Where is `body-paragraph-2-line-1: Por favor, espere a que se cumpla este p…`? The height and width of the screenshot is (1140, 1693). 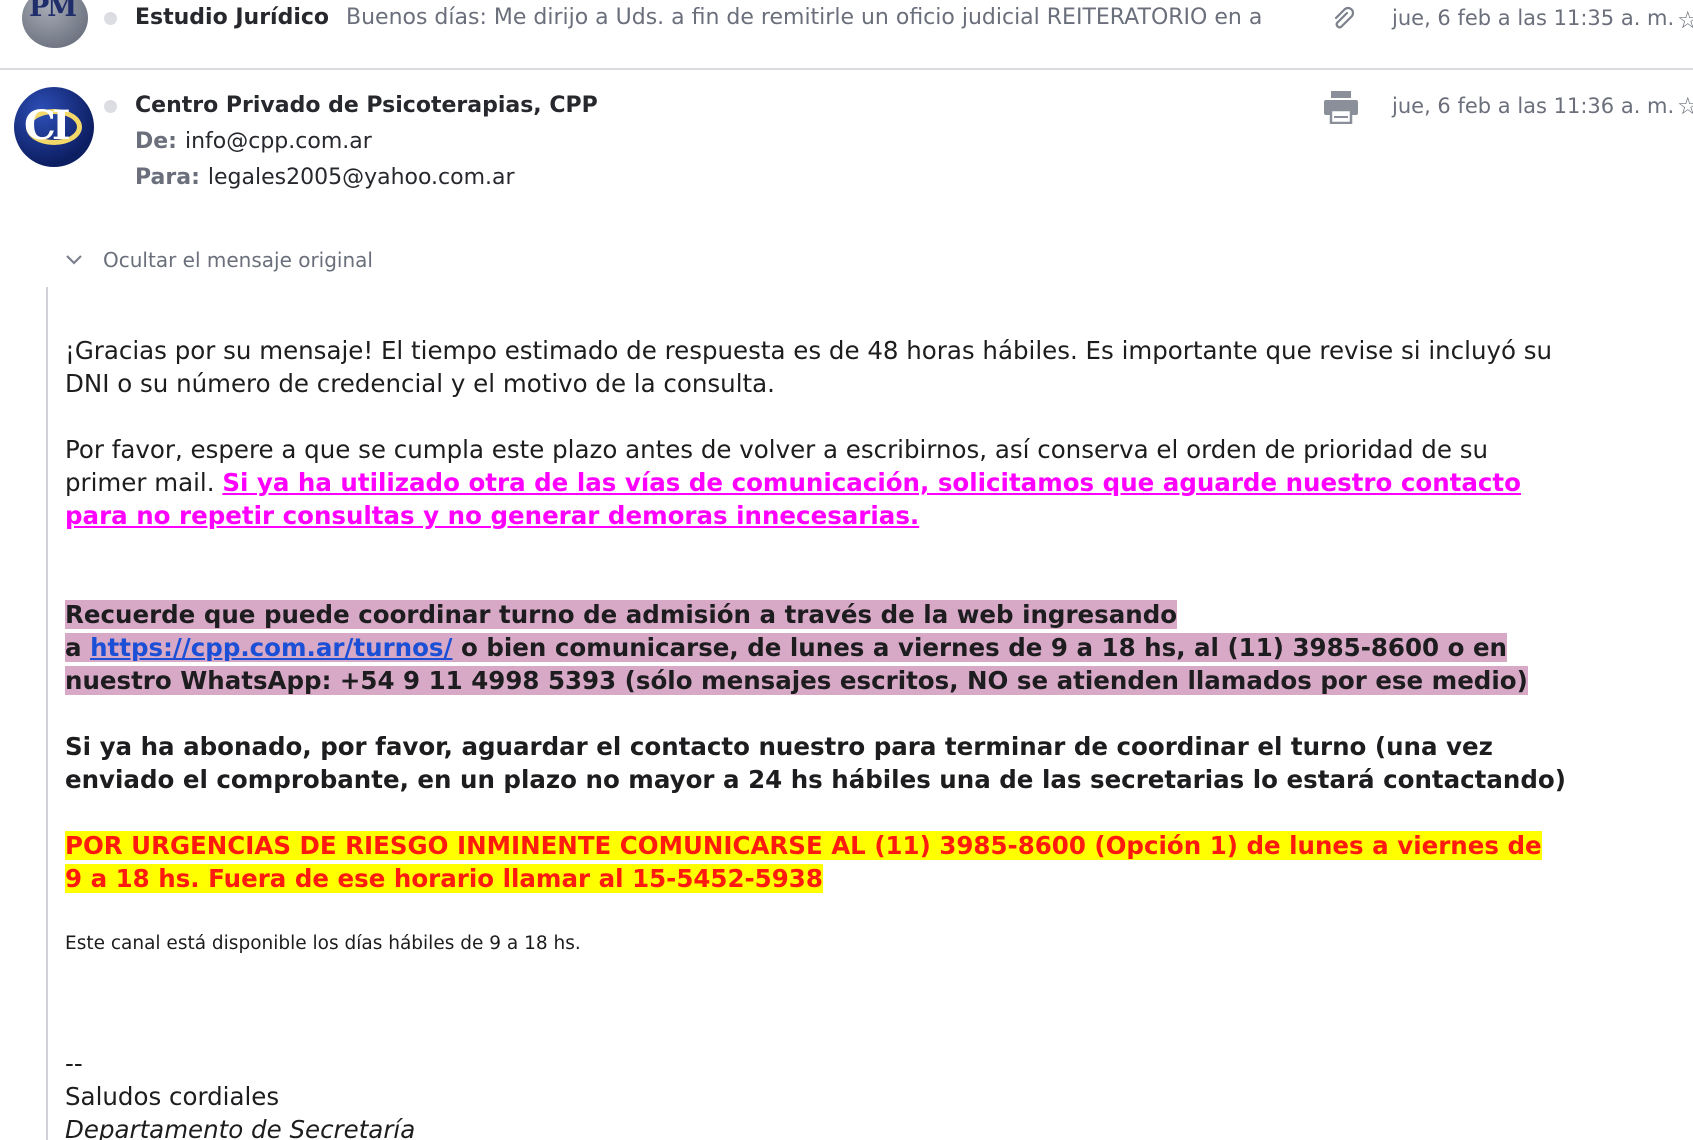 body-paragraph-2-line-1: Por favor, espere a que se cumpla este p… is located at coordinates (776, 449).